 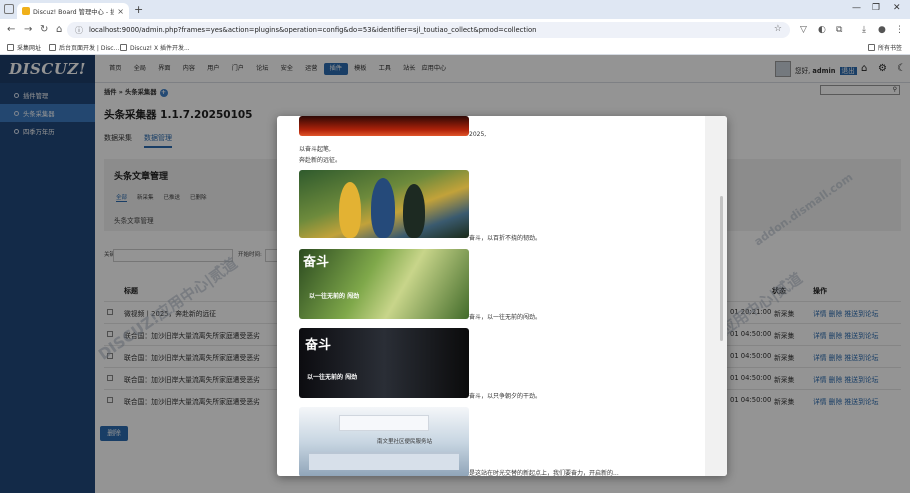 What do you see at coordinates (885, 47) in the screenshot?
I see `all-bookmarks: 所有书签` at bounding box center [885, 47].